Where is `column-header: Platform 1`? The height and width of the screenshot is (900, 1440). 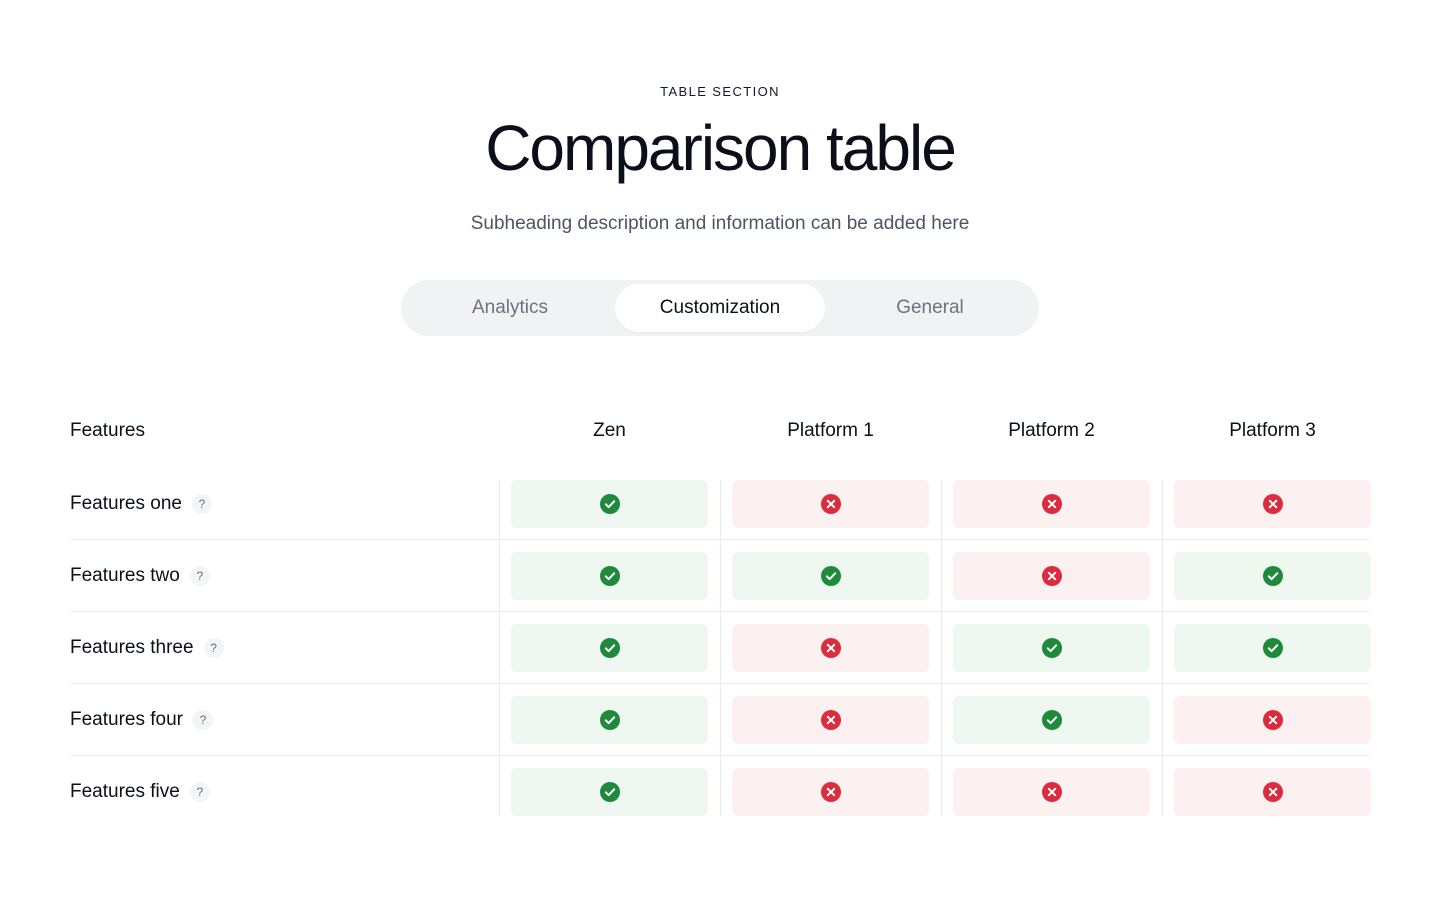
column-header: Platform 1 is located at coordinates (830, 430).